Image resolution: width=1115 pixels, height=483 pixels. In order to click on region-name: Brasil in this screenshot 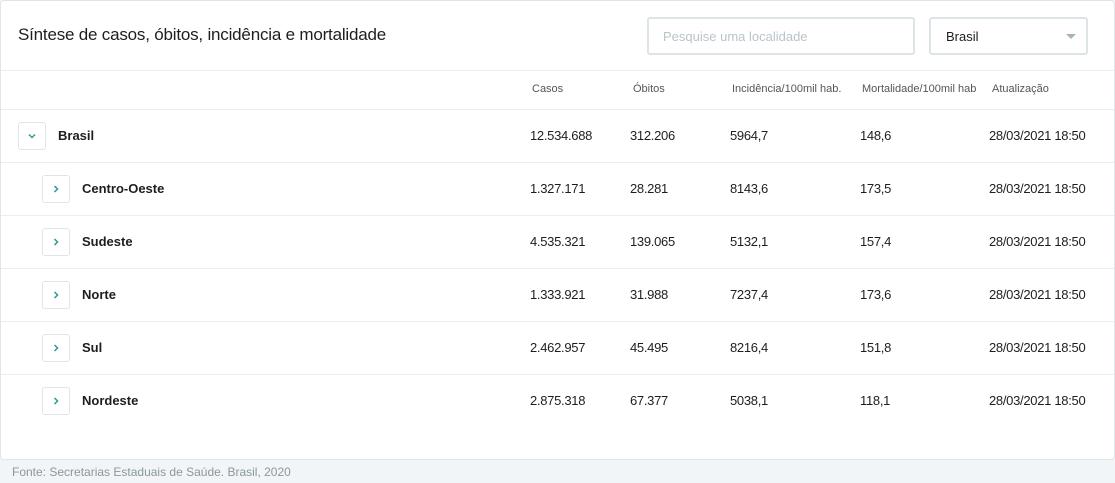, I will do `click(76, 135)`.